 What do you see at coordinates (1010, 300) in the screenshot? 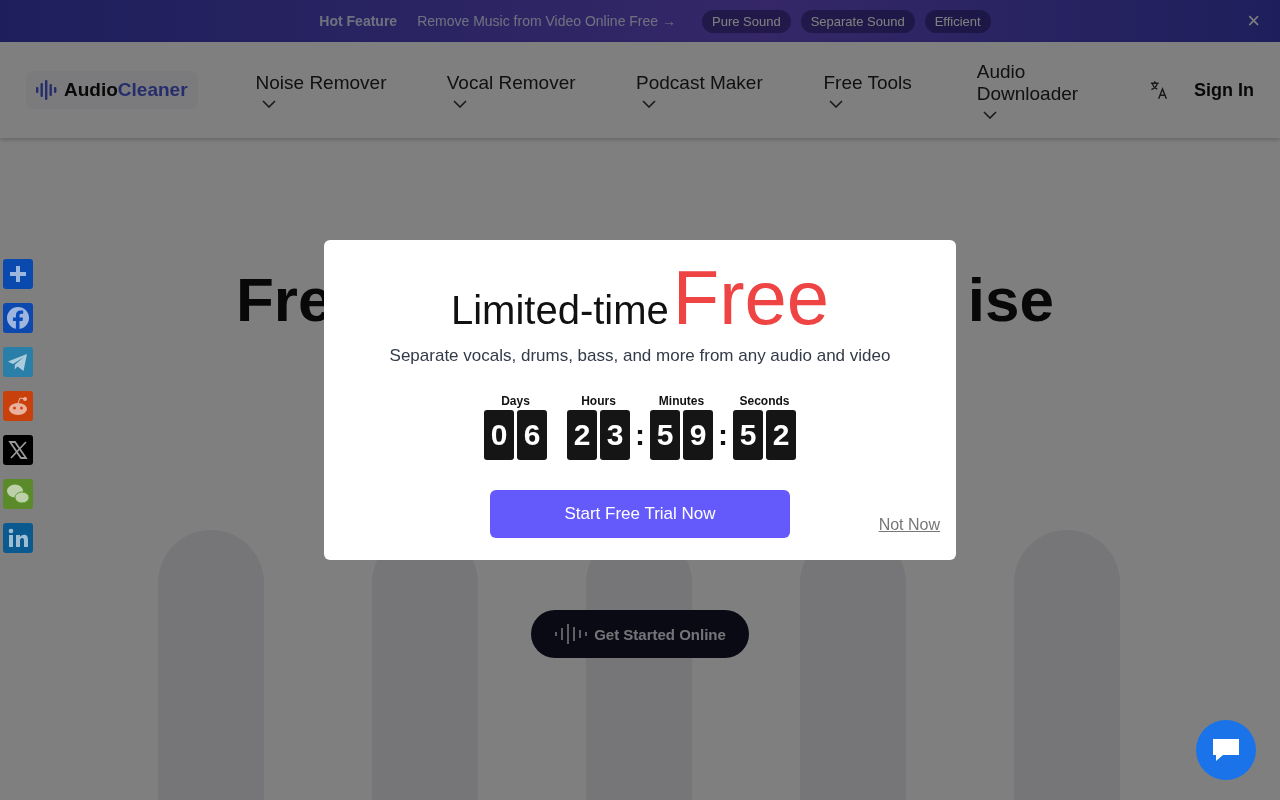
I see `hero-title-fragment: ise` at bounding box center [1010, 300].